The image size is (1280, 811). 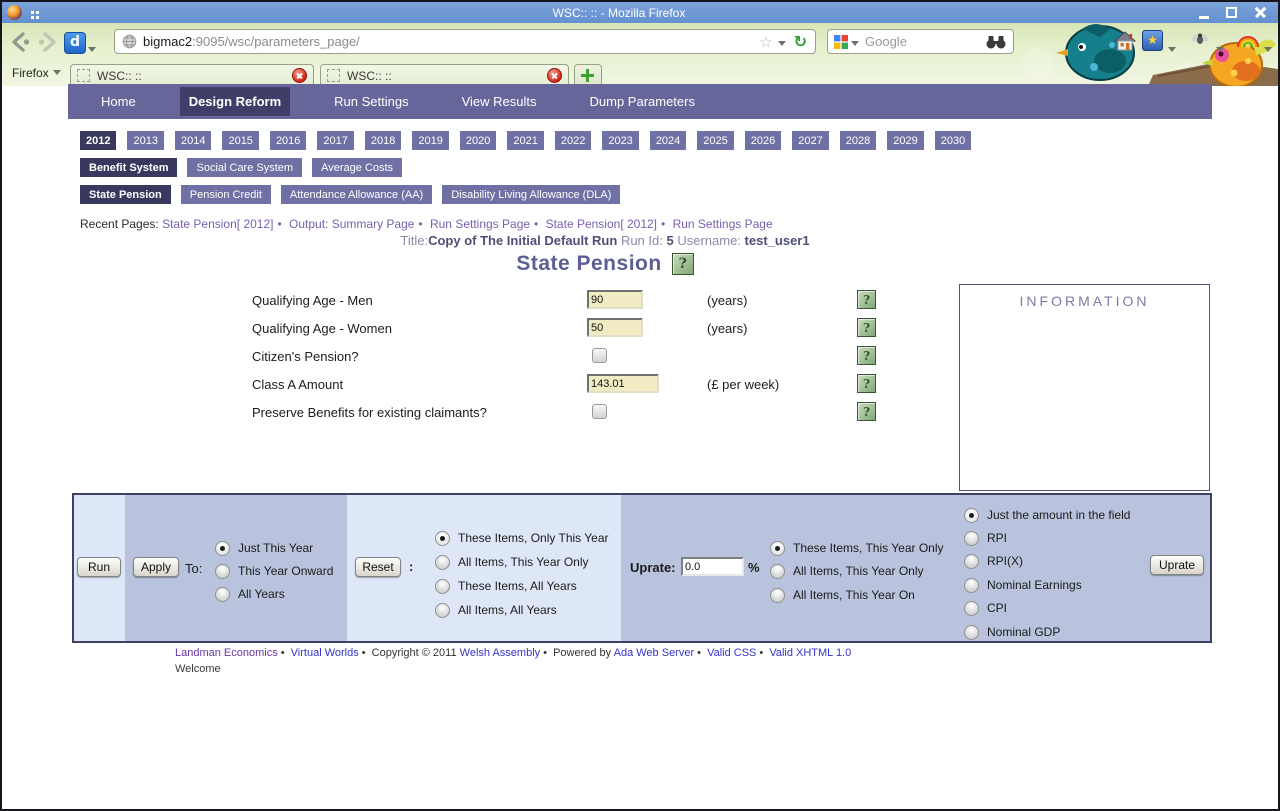 I want to click on year-button-2016: 2016, so click(x=288, y=140).